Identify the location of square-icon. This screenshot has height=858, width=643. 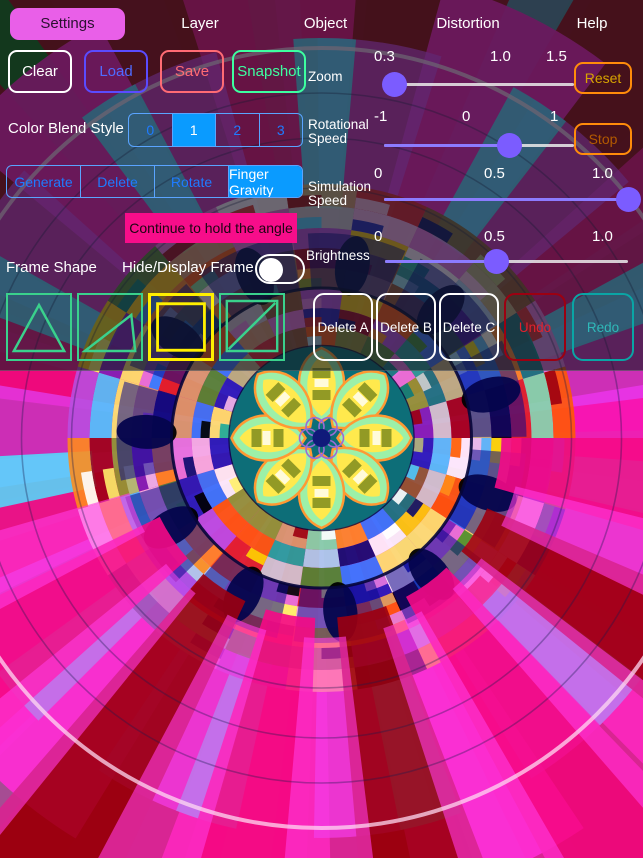
(181, 327).